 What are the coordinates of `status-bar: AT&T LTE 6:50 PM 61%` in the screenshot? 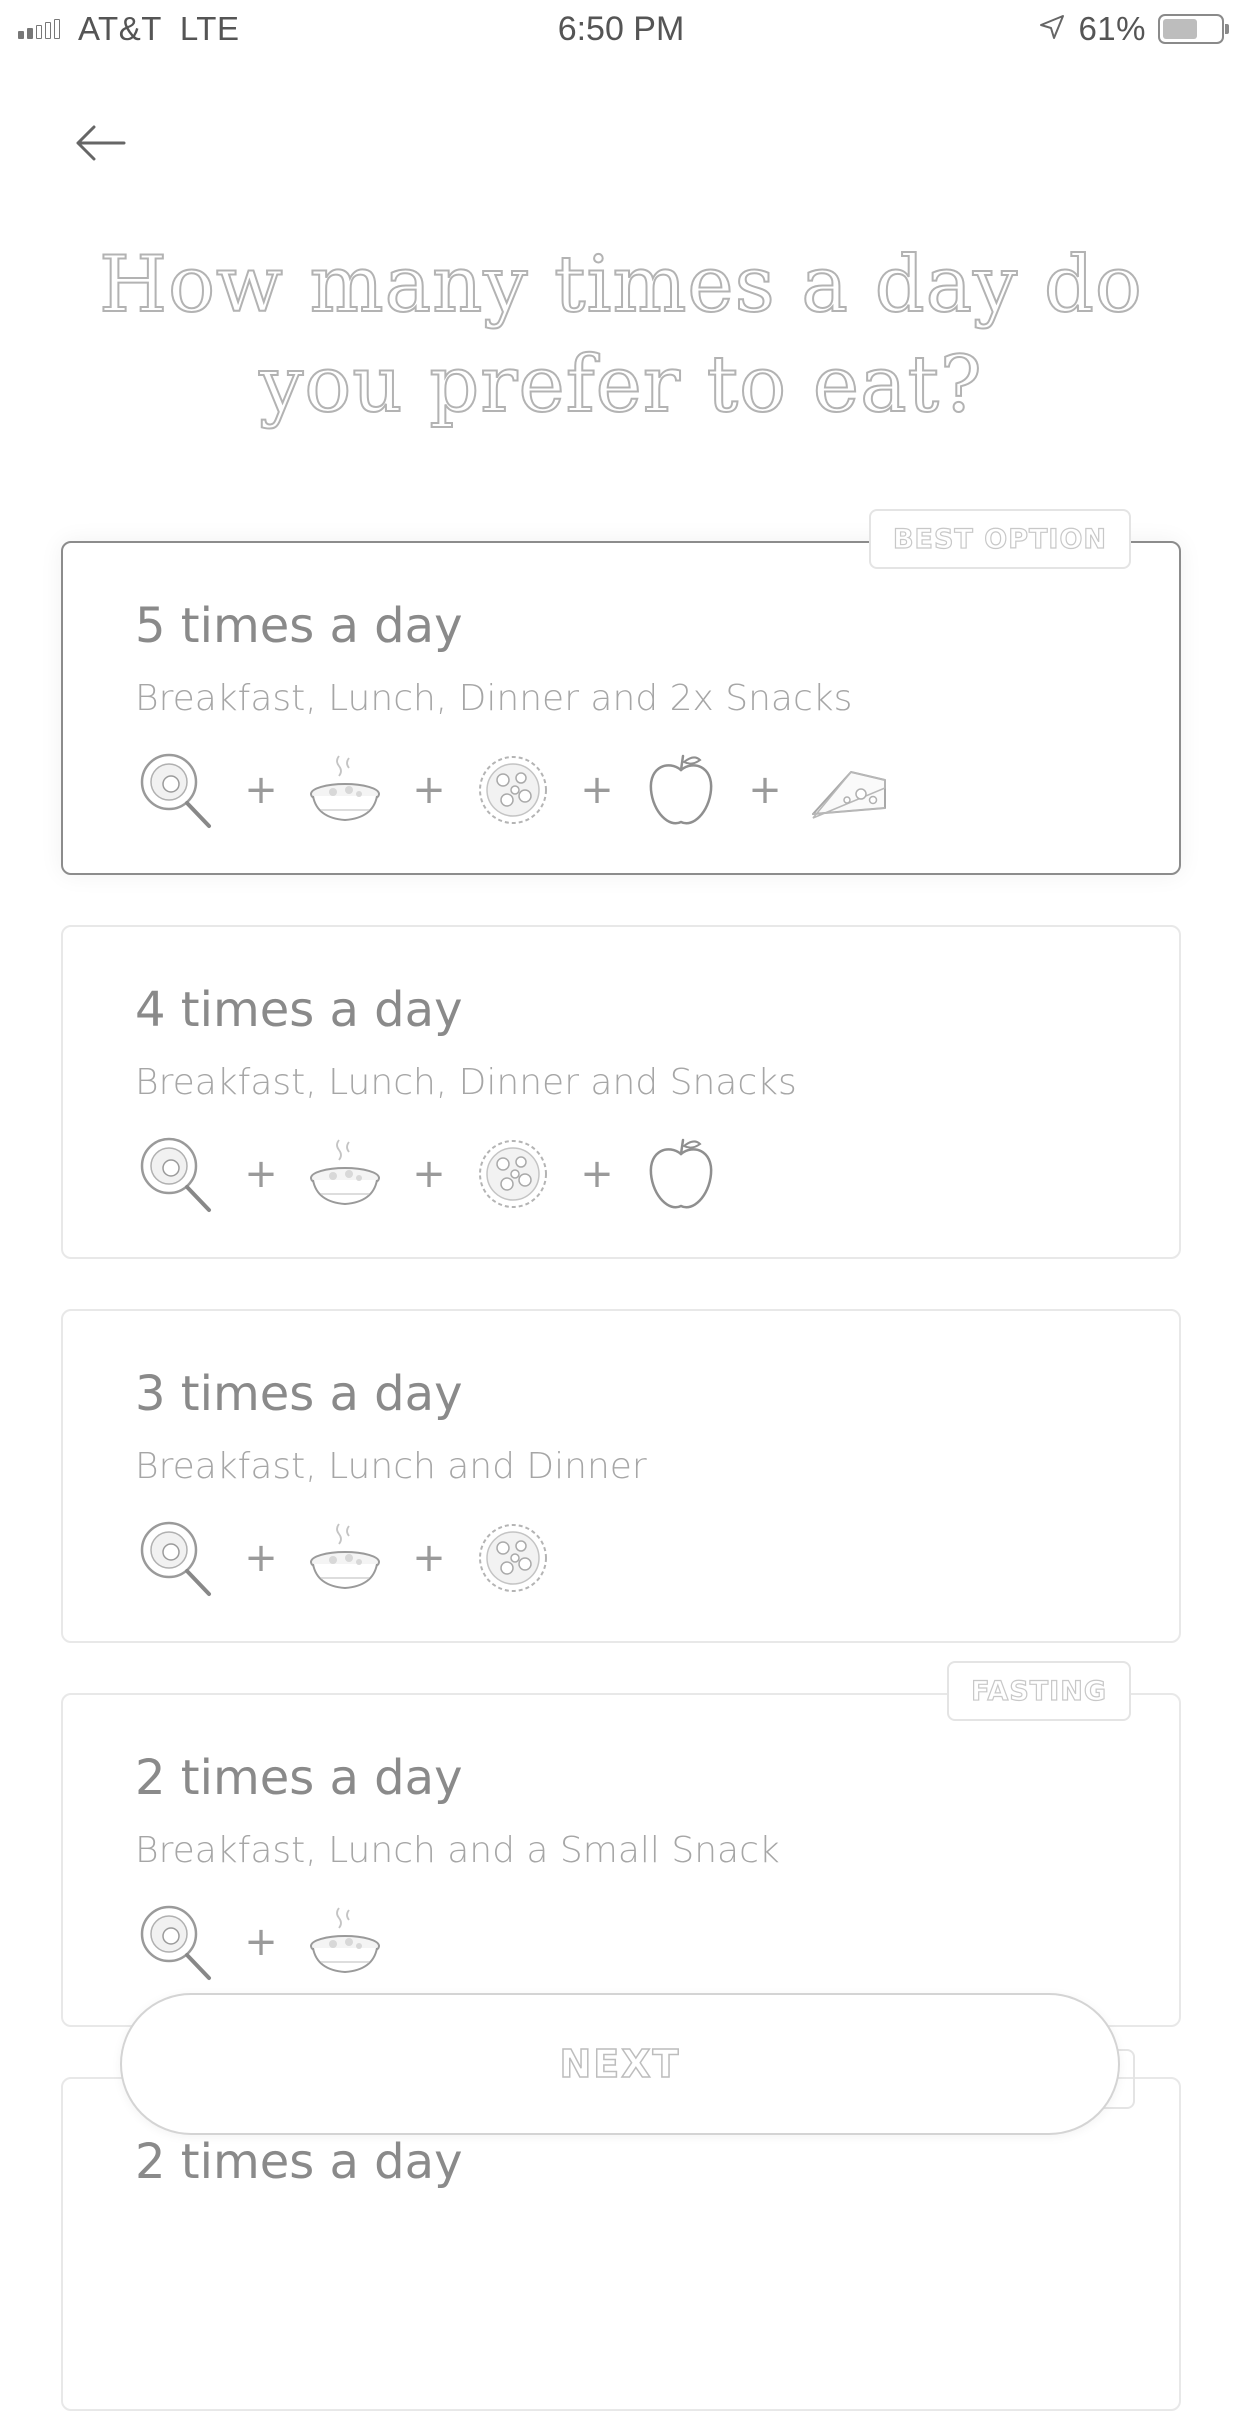 It's located at (621, 31).